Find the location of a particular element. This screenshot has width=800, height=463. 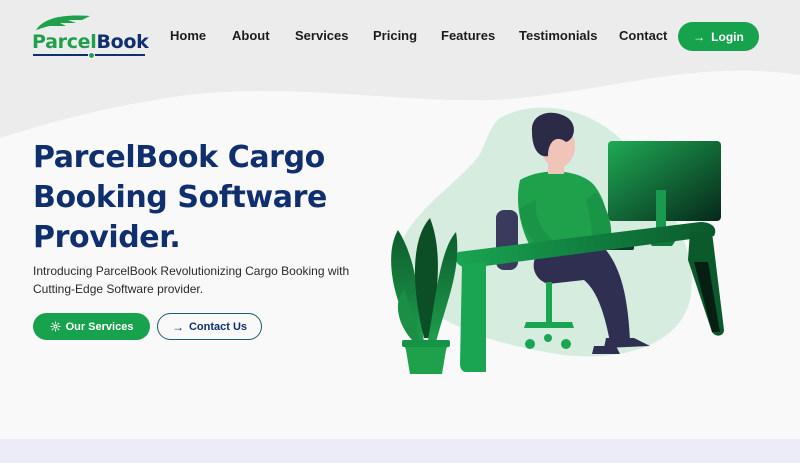

nav-link-contact: Contact is located at coordinates (643, 36).